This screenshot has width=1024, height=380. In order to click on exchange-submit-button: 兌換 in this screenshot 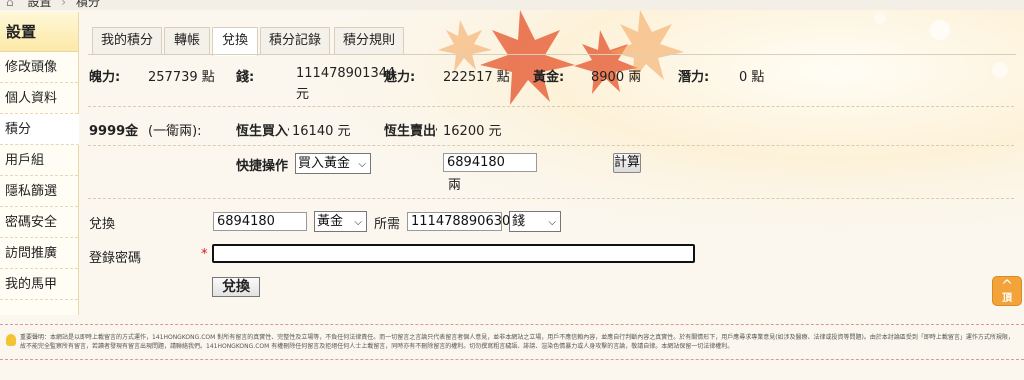, I will do `click(236, 287)`.